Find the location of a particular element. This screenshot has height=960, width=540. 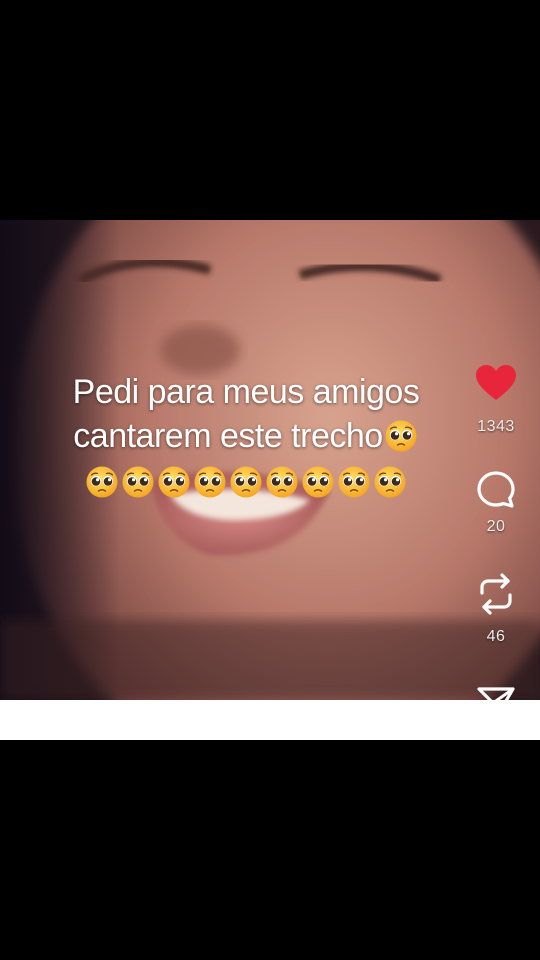

comment-button: 20 is located at coordinates (496, 503).